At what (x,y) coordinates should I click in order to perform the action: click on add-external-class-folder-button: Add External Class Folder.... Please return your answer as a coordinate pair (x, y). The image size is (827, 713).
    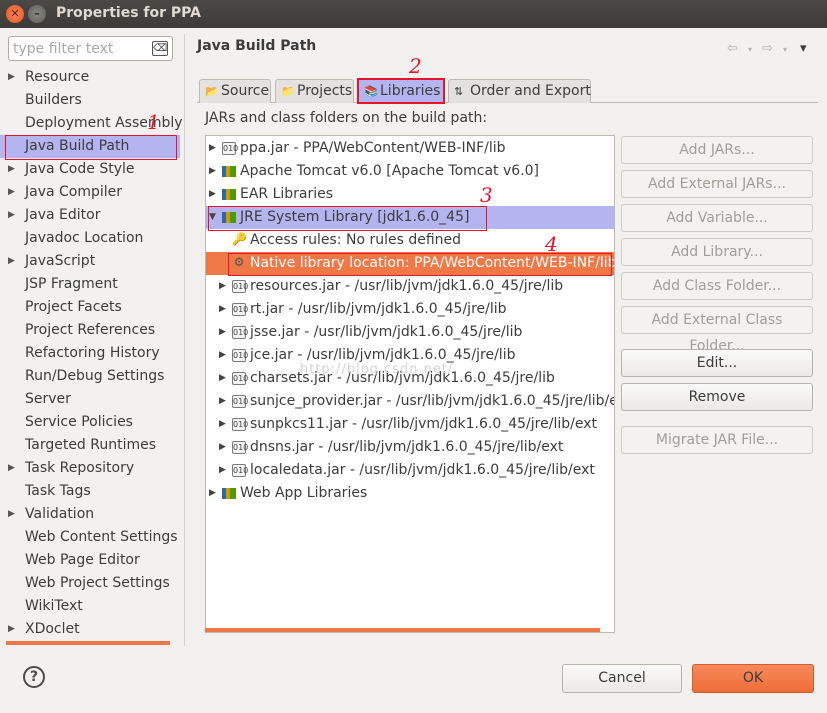
    Looking at the image, I should click on (717, 330).